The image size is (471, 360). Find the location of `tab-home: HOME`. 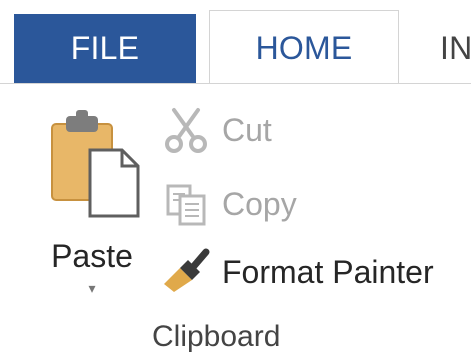

tab-home: HOME is located at coordinates (304, 47).